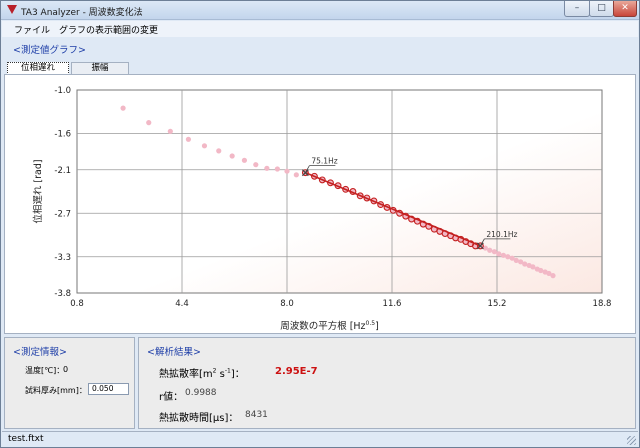 The image size is (640, 448). I want to click on y-tick-label: -1.6, so click(62, 135).